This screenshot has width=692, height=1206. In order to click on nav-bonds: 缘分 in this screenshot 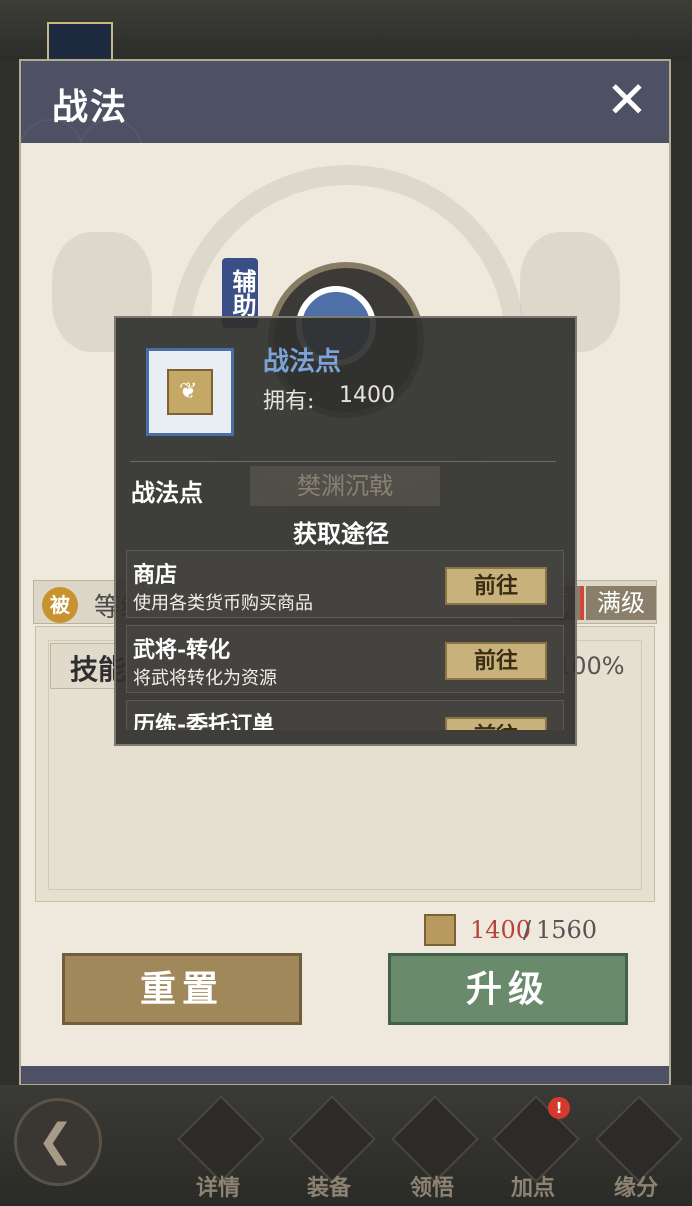, I will do `click(636, 1148)`.